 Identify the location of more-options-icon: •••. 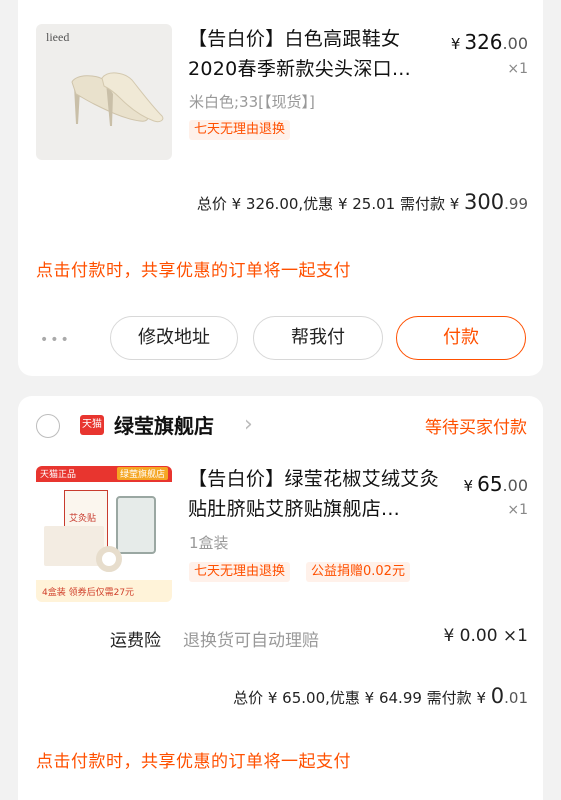
(55, 340).